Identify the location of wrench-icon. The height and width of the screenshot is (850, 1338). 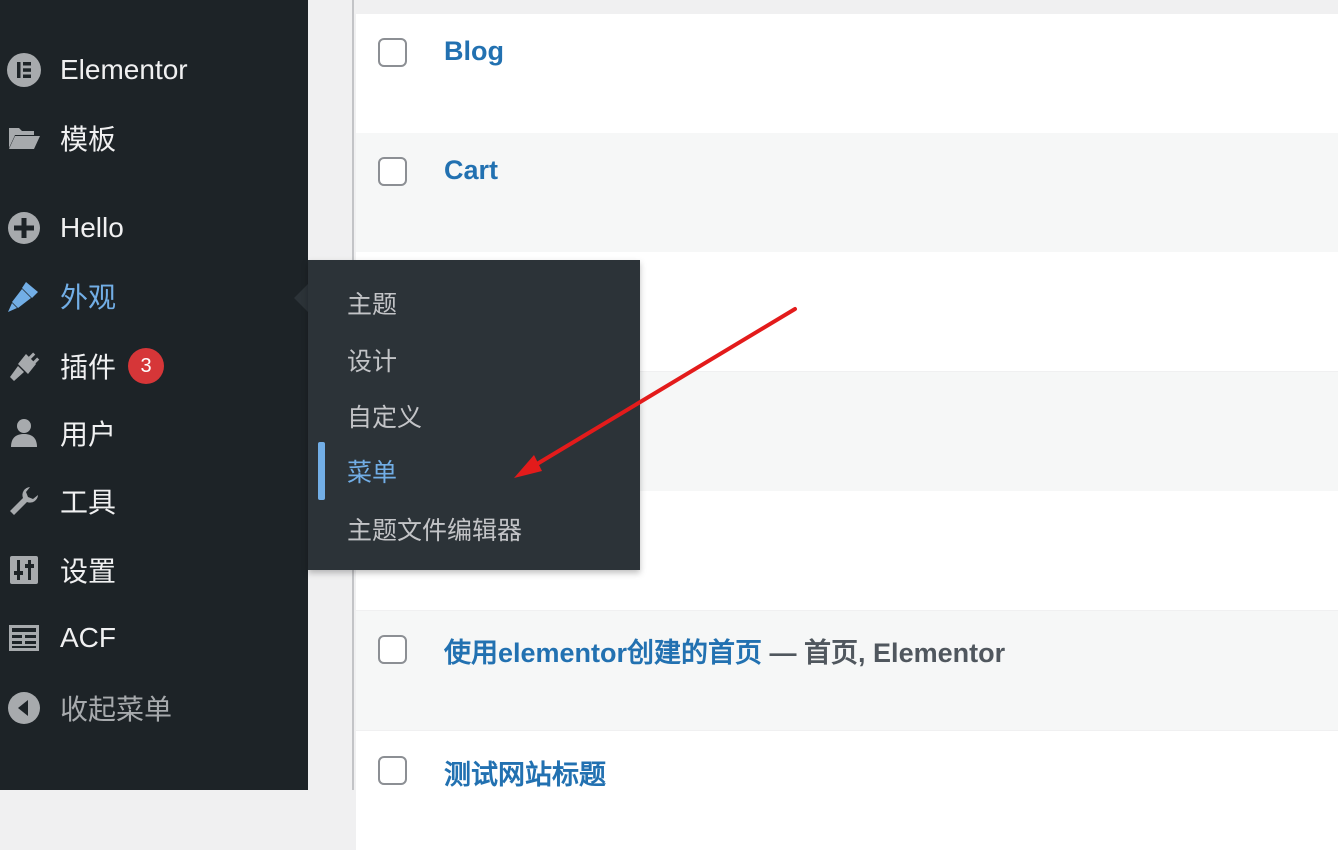
(24, 501).